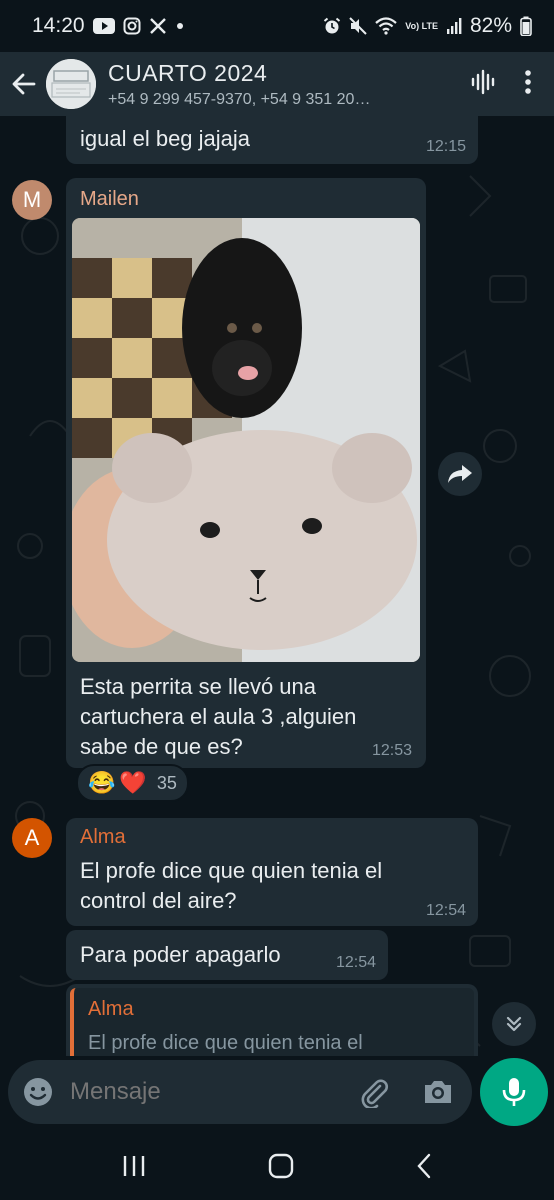  Describe the element at coordinates (71, 84) in the screenshot. I see `group-avatar` at that location.